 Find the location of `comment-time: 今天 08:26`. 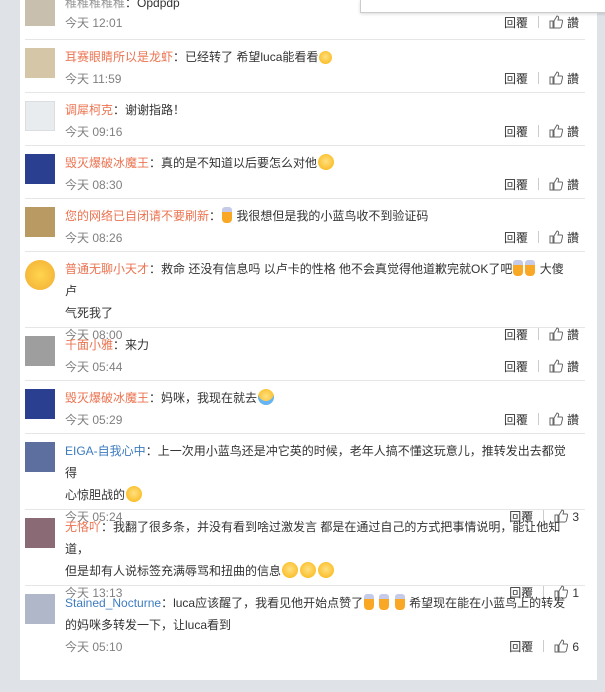

comment-time: 今天 08:26 is located at coordinates (94, 238).